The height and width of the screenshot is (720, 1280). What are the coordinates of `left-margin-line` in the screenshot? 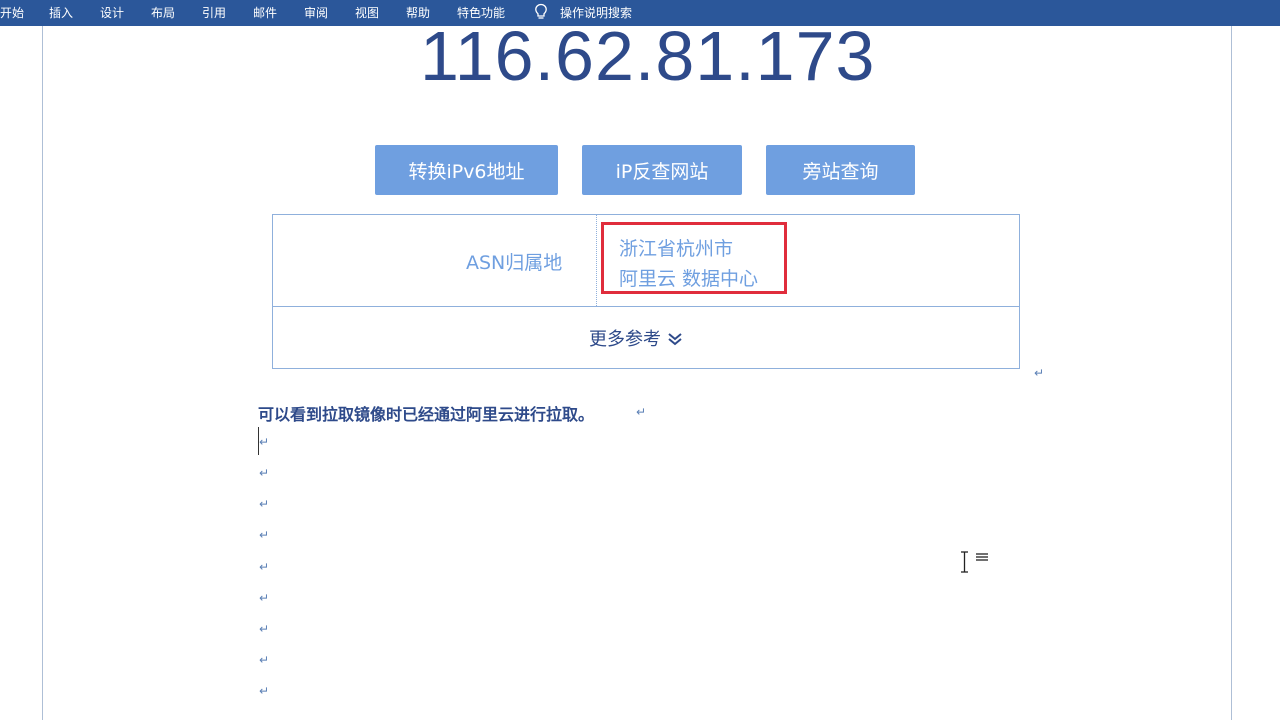 It's located at (42, 373).